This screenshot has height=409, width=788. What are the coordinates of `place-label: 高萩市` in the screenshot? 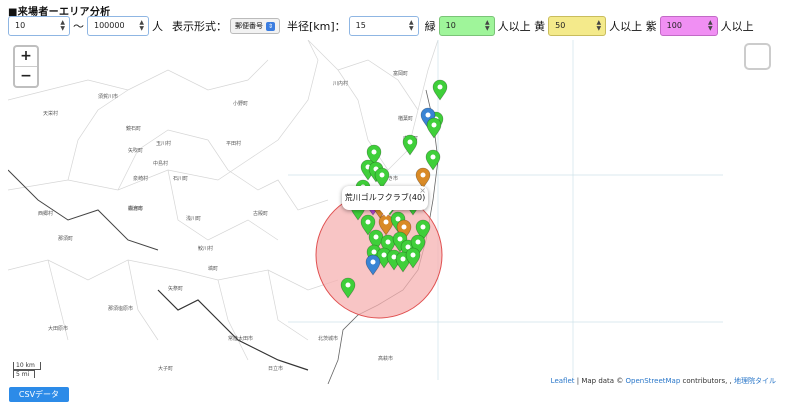 It's located at (385, 358).